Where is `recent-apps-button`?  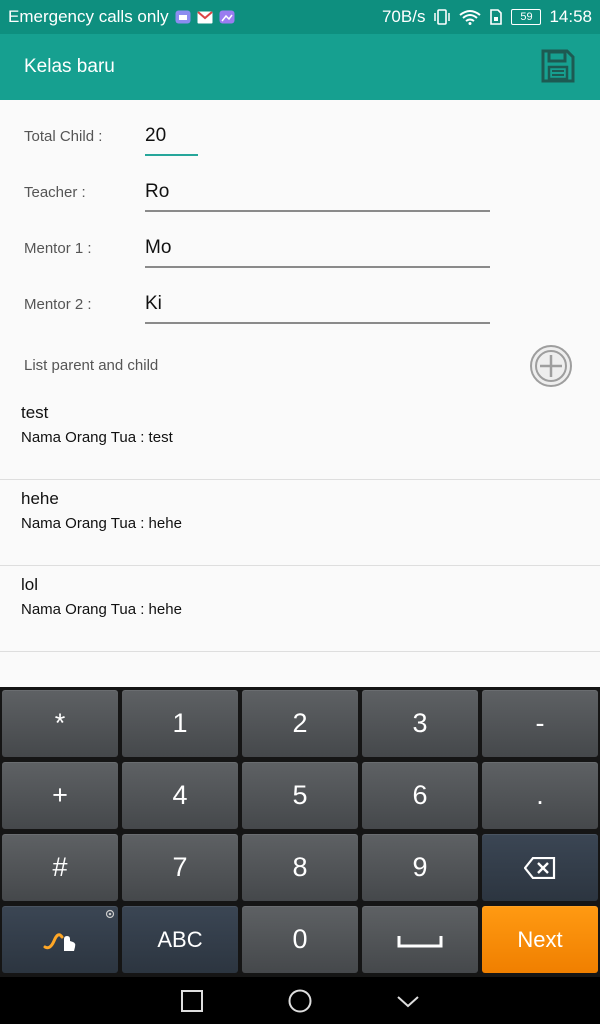
recent-apps-button is located at coordinates (192, 1001).